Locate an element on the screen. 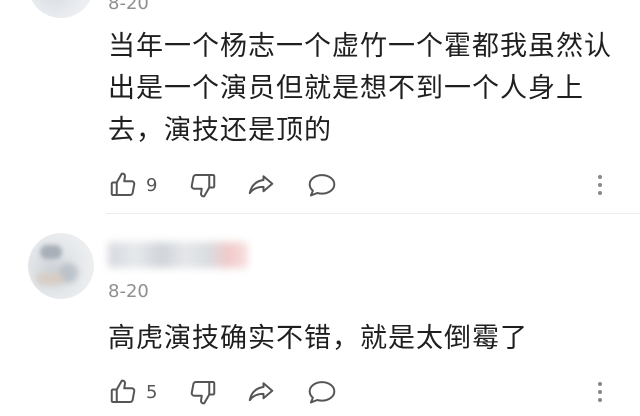  comment-actions: 9 is located at coordinates (368, 185).